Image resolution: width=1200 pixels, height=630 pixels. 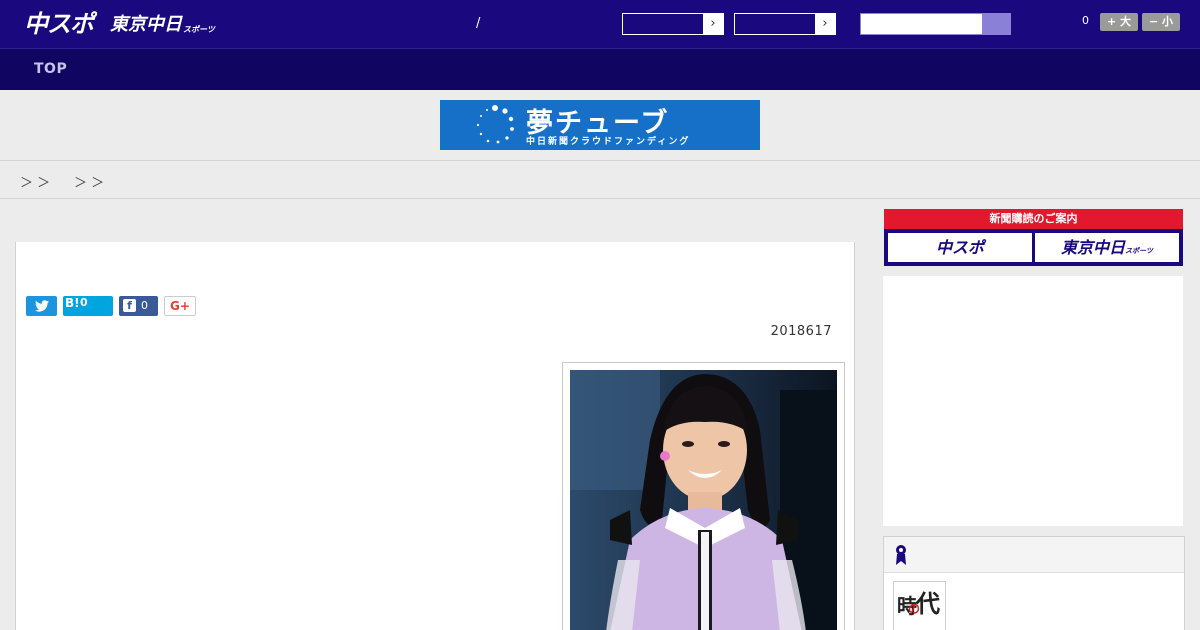 What do you see at coordinates (608, 142) in the screenshot?
I see `banner-subtitle: 中日新聞クラウドファンディング` at bounding box center [608, 142].